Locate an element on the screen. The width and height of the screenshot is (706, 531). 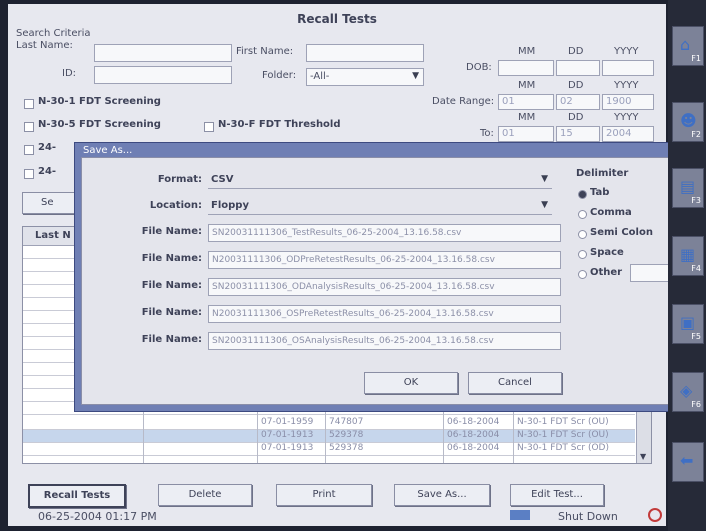
range-to-yyyy-header: YYYY is located at coordinates (626, 117).